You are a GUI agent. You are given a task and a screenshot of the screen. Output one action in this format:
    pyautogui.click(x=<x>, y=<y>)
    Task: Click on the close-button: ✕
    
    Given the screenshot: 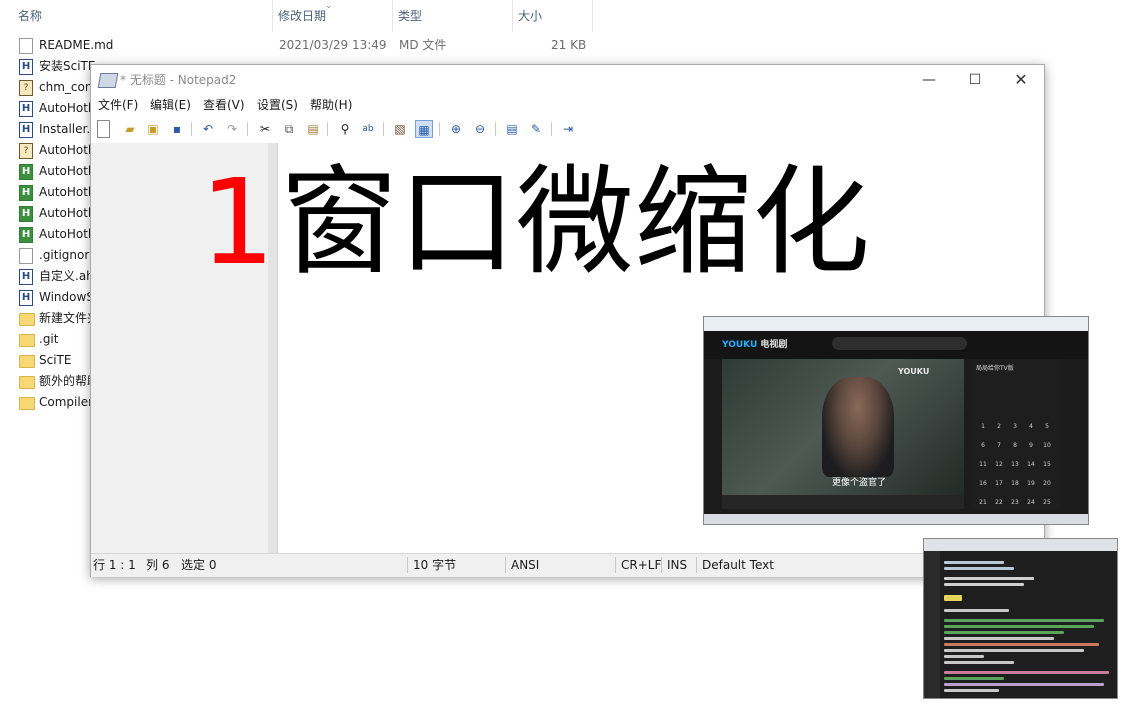 What is the action you would take?
    pyautogui.click(x=1021, y=80)
    